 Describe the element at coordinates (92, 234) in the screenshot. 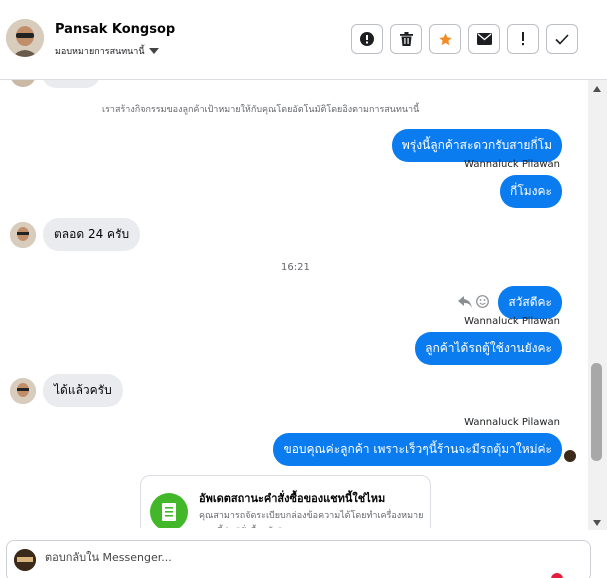

I see `incoming-message: ตลอด 24 ครับ` at that location.